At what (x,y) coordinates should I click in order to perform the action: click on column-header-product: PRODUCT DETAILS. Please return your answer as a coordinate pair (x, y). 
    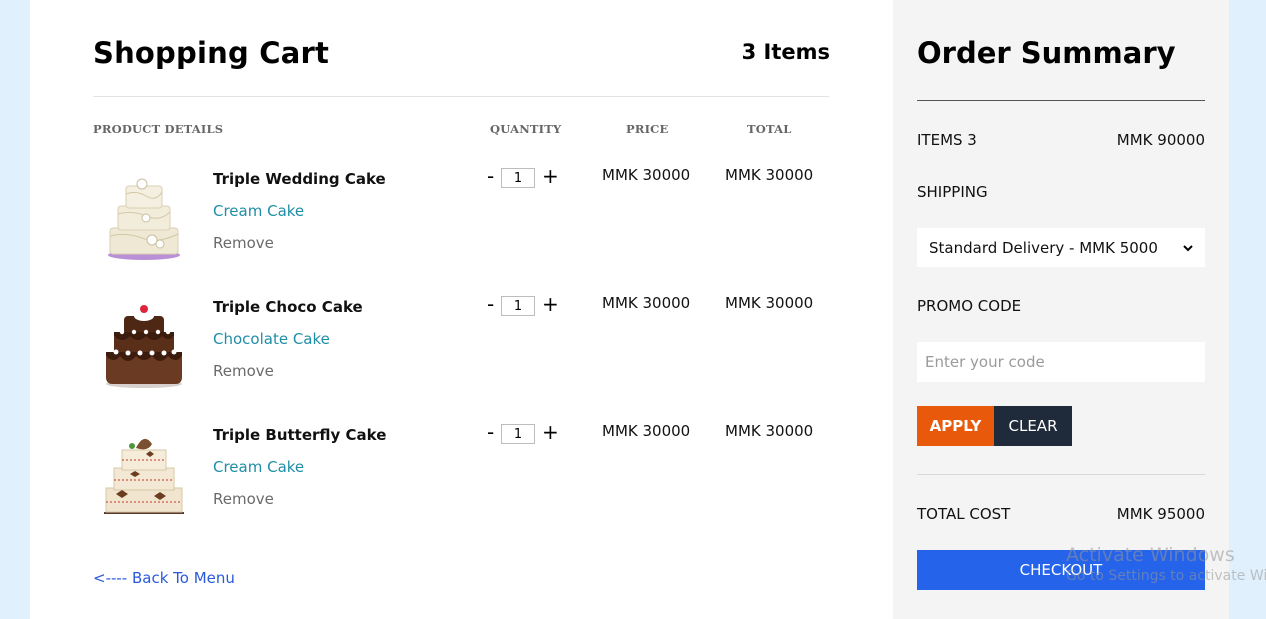
    Looking at the image, I should click on (158, 129).